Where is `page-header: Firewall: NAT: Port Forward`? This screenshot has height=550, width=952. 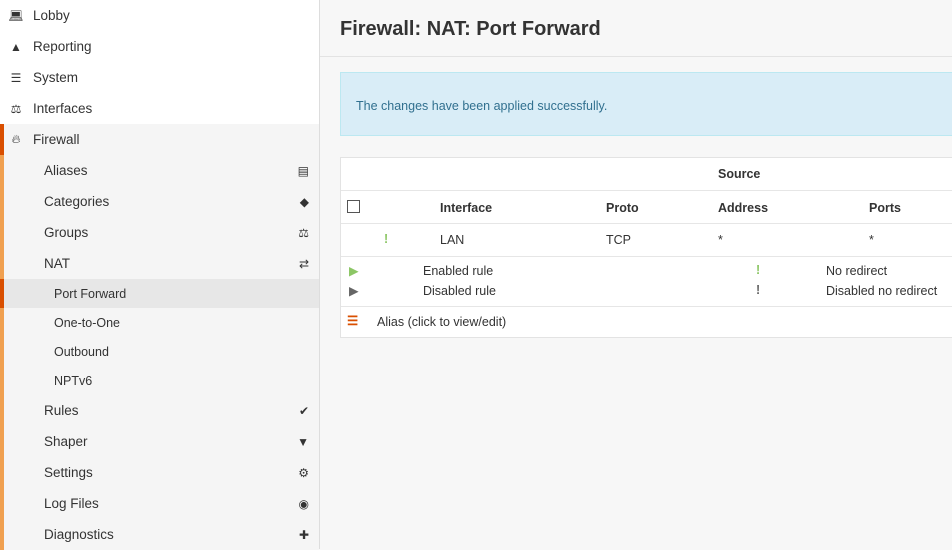
page-header: Firewall: NAT: Port Forward is located at coordinates (636, 28).